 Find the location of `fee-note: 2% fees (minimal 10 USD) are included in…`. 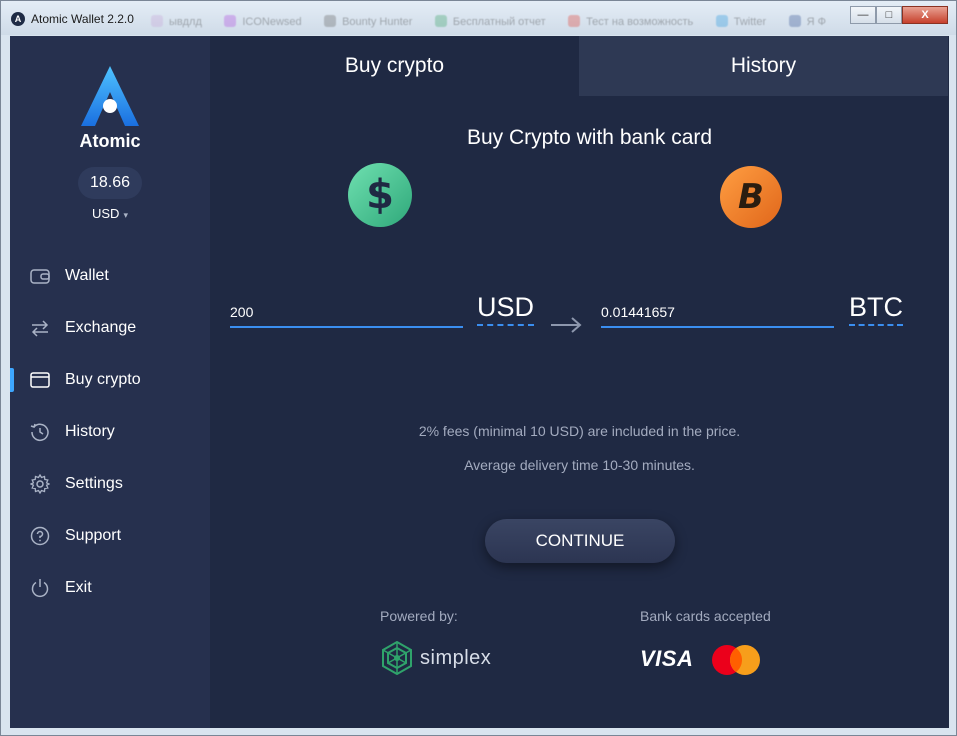

fee-note: 2% fees (minimal 10 USD) are included in… is located at coordinates (579, 431).